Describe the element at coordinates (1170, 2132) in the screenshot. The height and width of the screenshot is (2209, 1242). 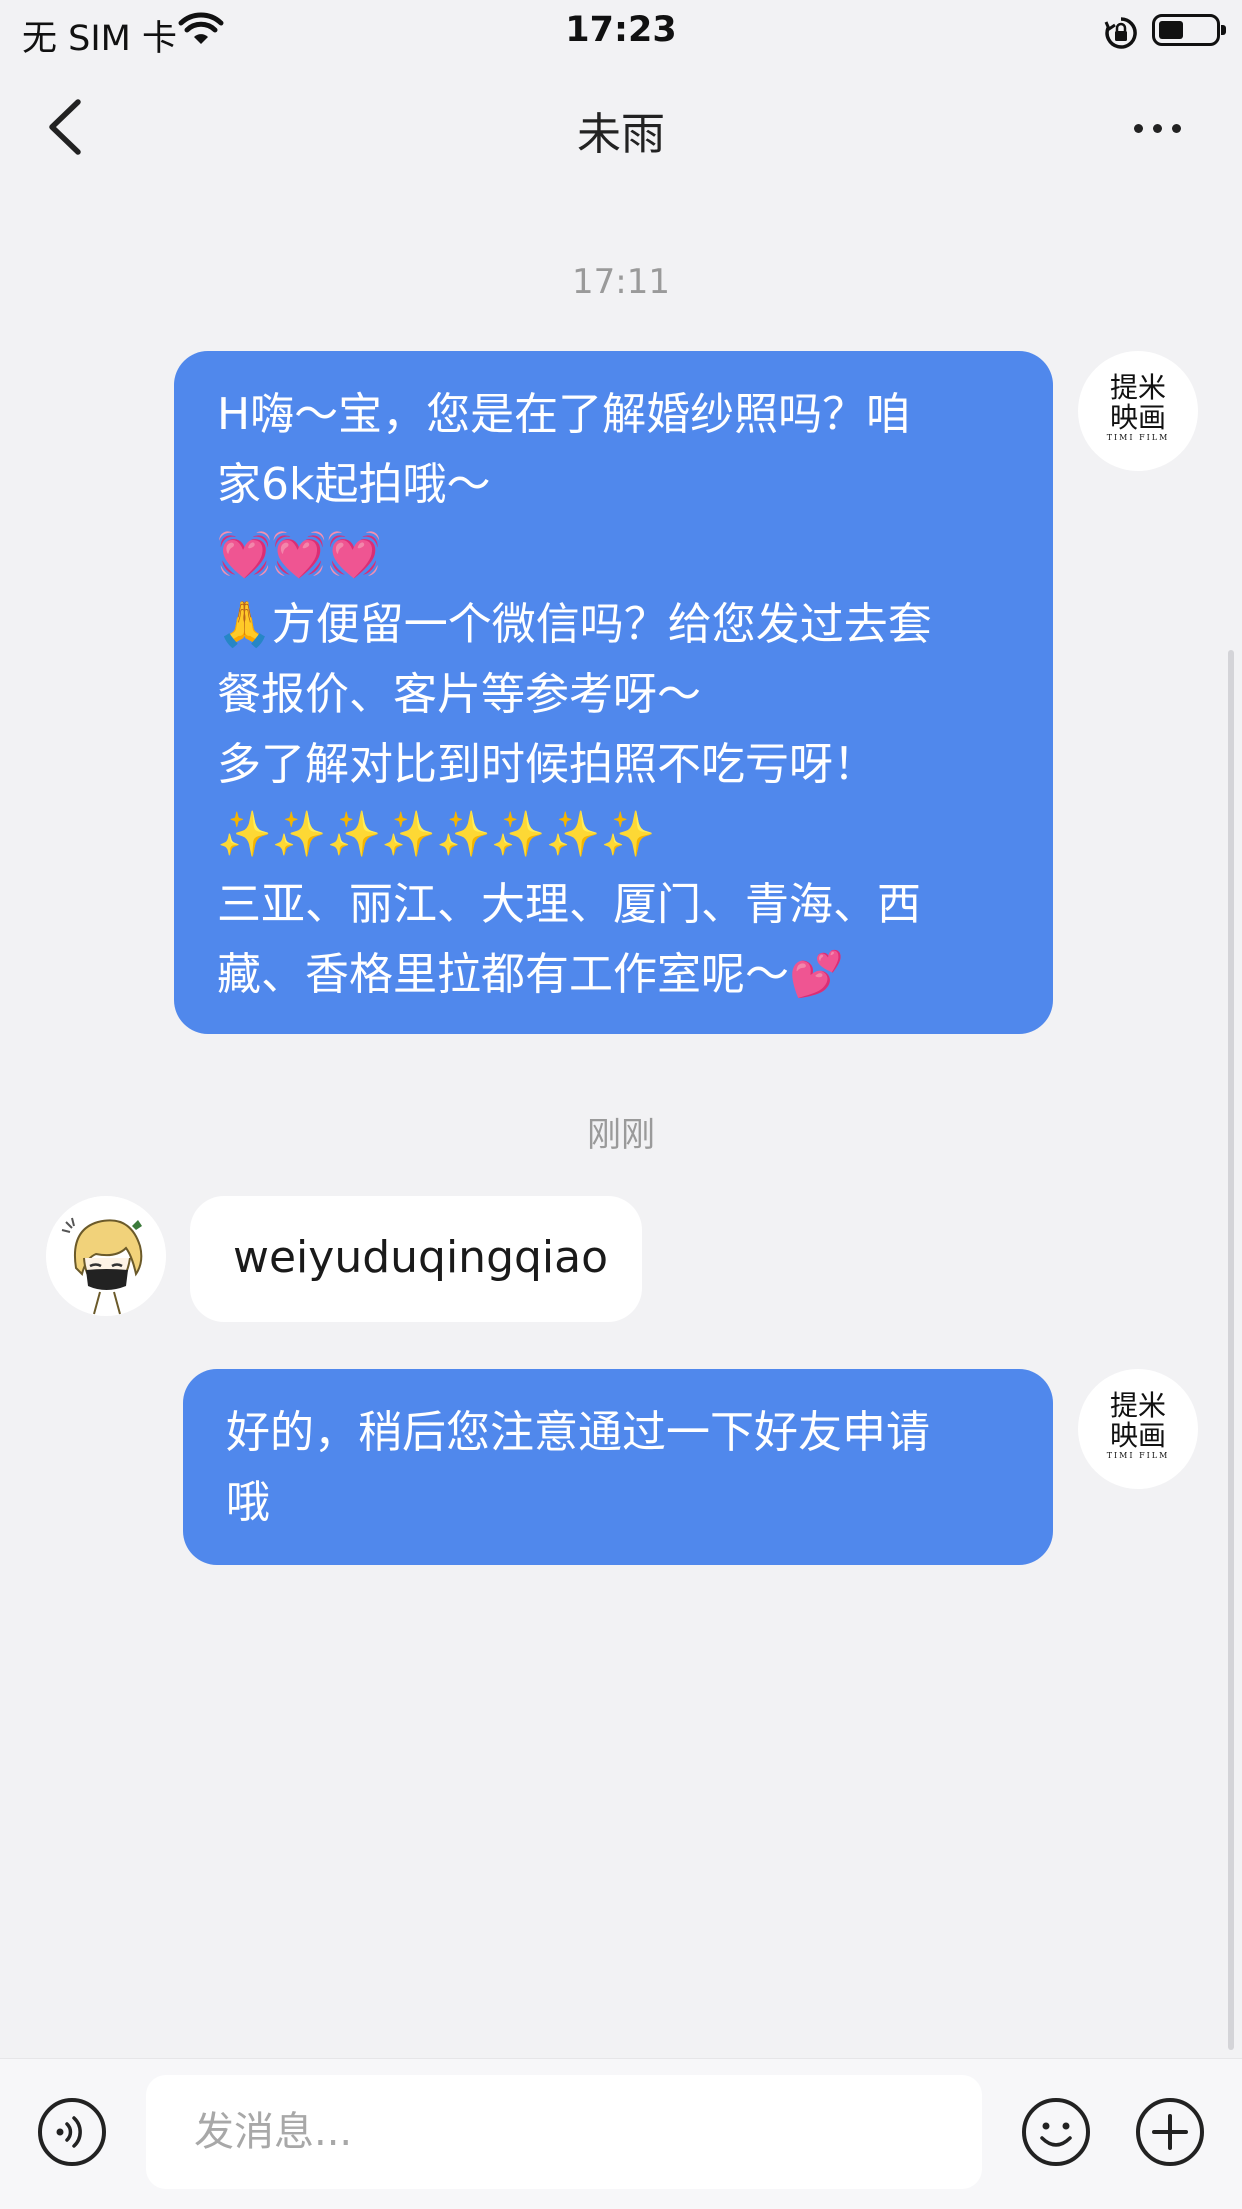
I see `plus-icon` at that location.